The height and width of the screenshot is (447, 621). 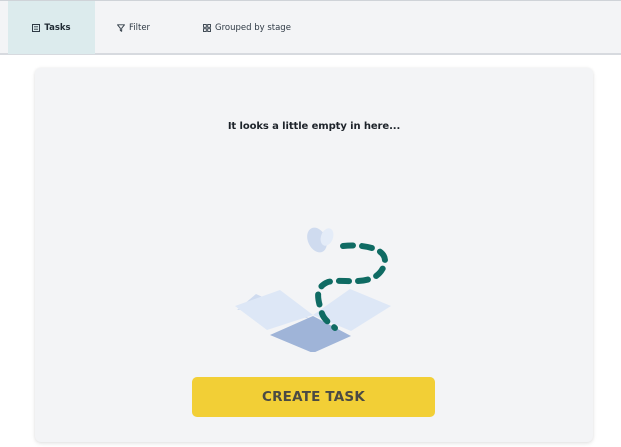 I want to click on tab-grouped-by-stage: Grouped by stage, so click(x=247, y=27).